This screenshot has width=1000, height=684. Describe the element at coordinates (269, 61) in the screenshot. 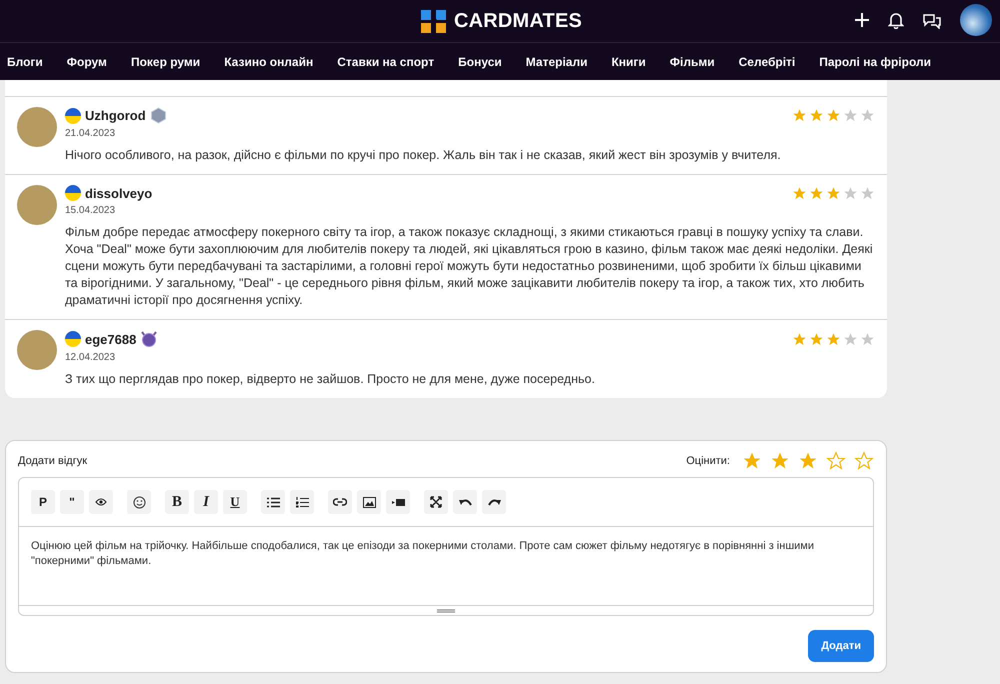

I see `nav-link: Казино онлайн` at that location.